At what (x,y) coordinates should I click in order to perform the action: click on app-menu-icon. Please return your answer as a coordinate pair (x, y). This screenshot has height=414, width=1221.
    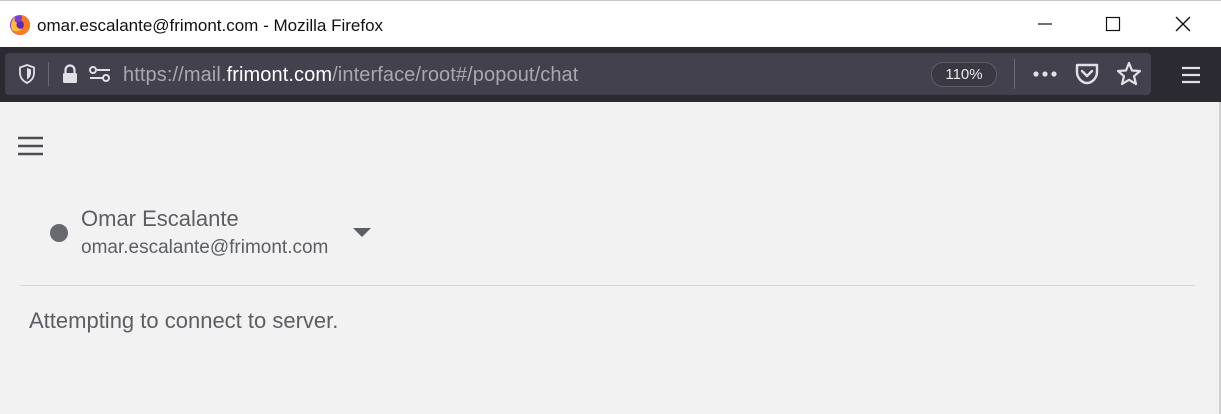
    Looking at the image, I should click on (1191, 74).